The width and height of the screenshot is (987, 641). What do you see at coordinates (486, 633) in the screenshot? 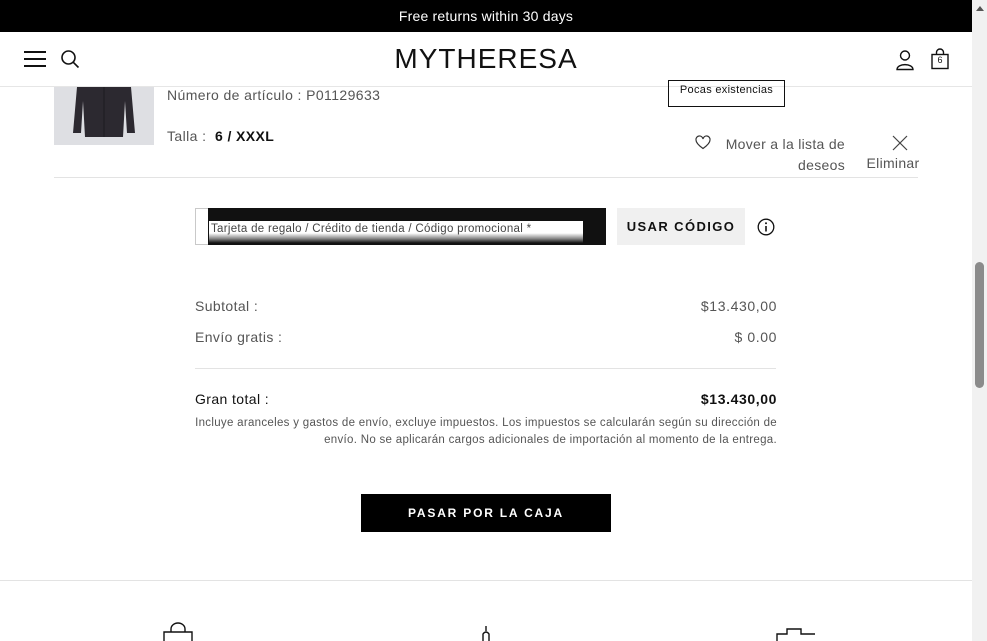
I see `mannequin-icon` at bounding box center [486, 633].